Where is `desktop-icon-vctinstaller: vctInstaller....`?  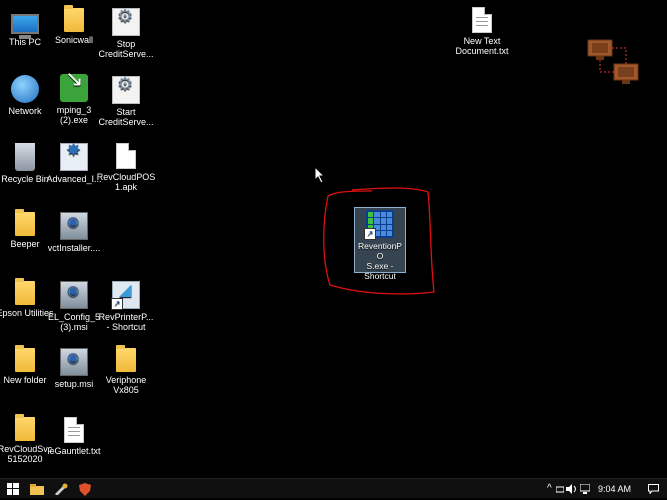 desktop-icon-vctinstaller: vctInstaller.... is located at coordinates (74, 232).